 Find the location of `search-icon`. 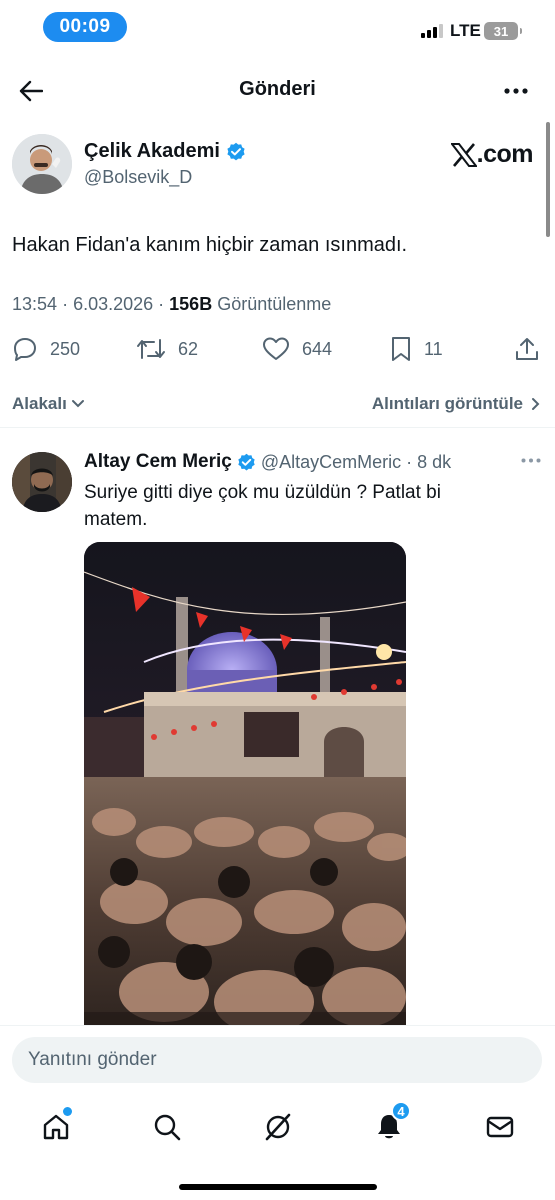

search-icon is located at coordinates (167, 1127).